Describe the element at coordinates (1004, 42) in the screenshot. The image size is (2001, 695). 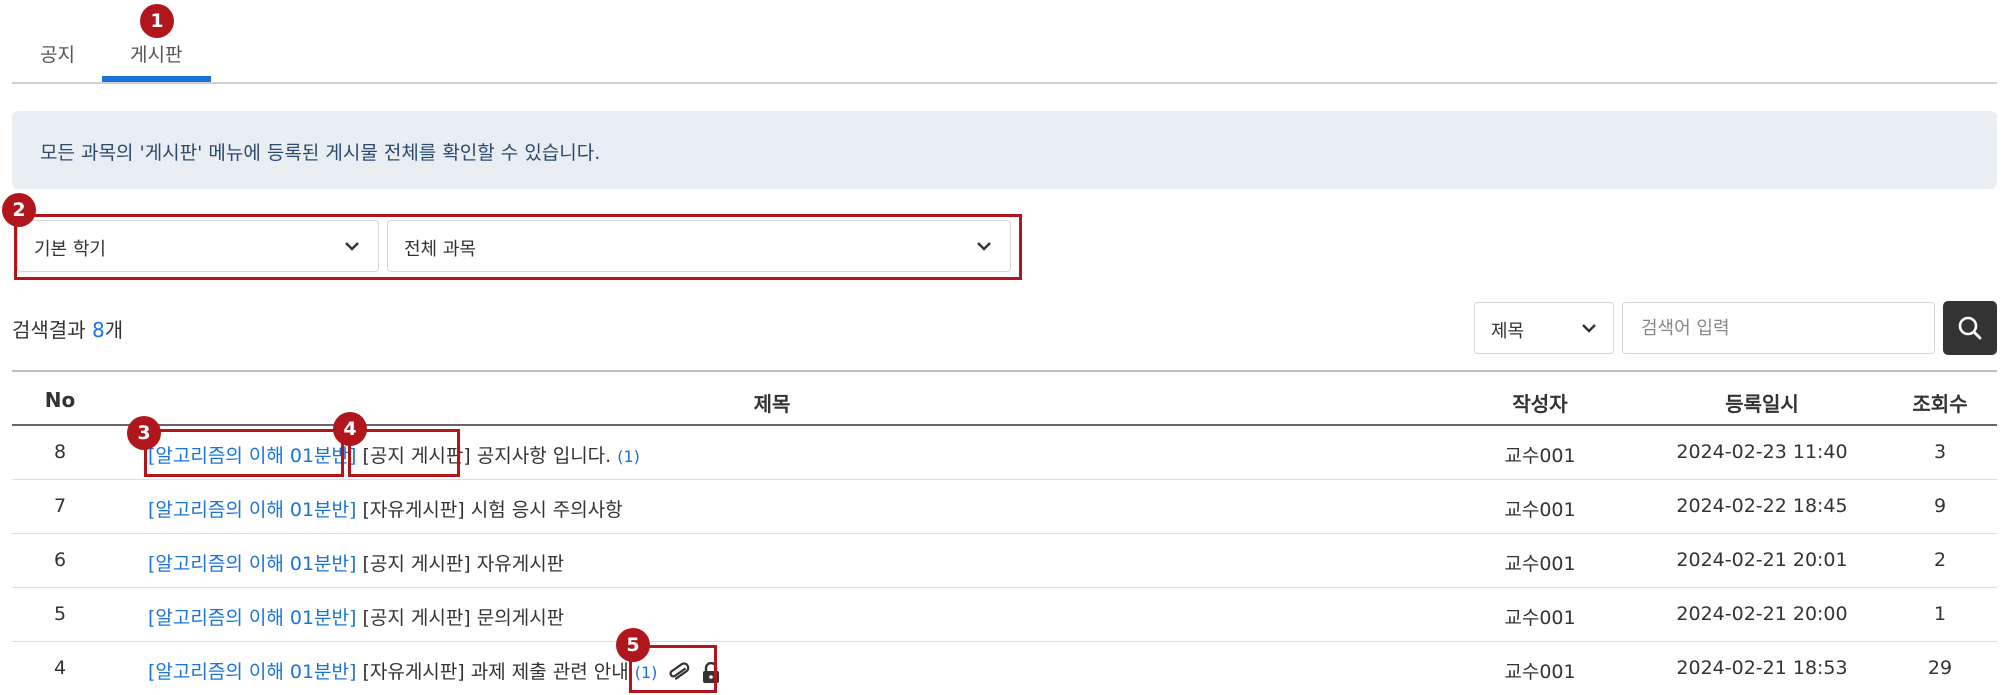
I see `tab-bar: 공지 게시판` at that location.